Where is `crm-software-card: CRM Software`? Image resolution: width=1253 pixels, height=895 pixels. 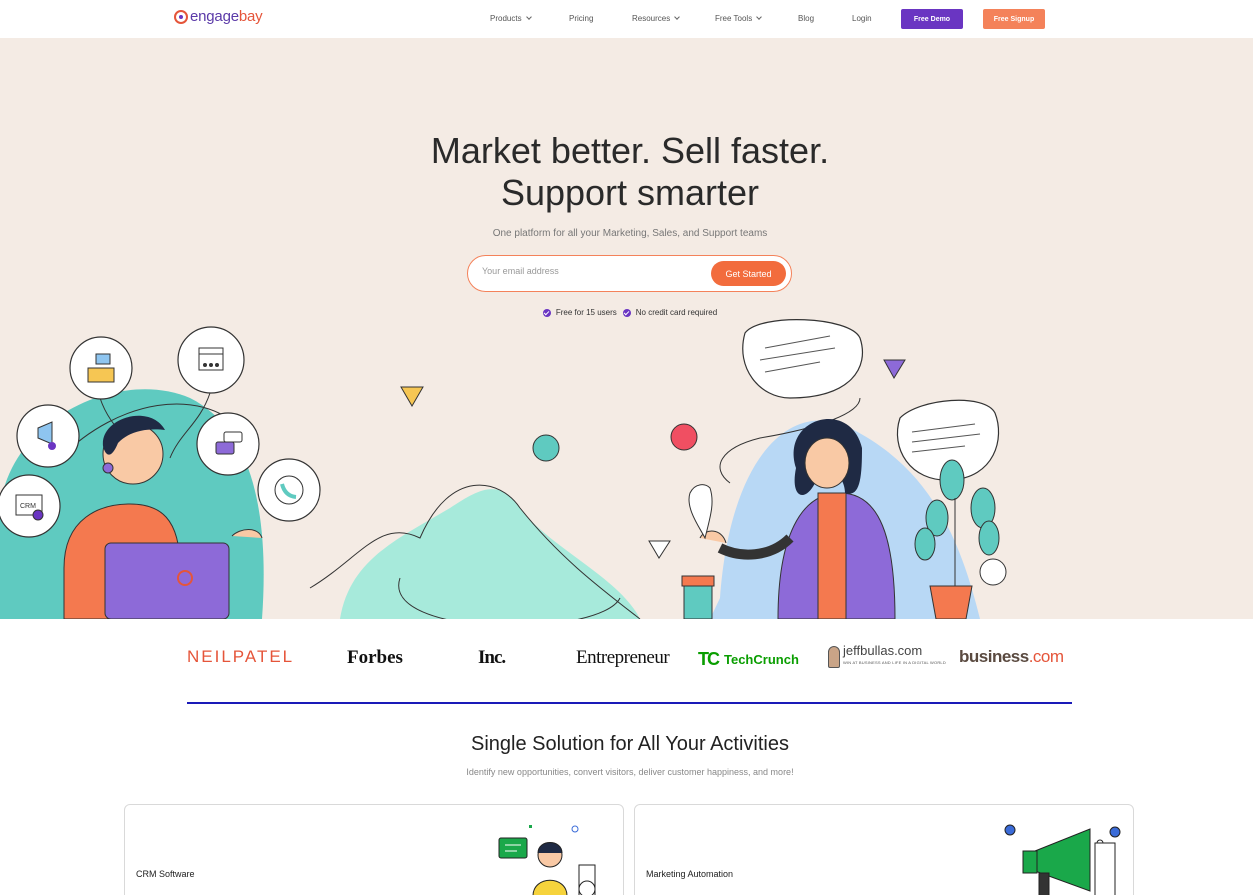 crm-software-card: CRM Software is located at coordinates (374, 849).